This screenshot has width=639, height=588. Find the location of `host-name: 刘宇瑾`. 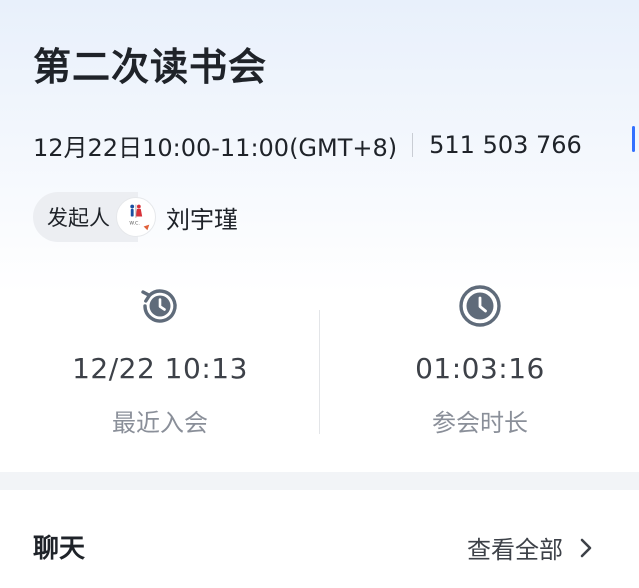

host-name: 刘宇瑾 is located at coordinates (202, 219).